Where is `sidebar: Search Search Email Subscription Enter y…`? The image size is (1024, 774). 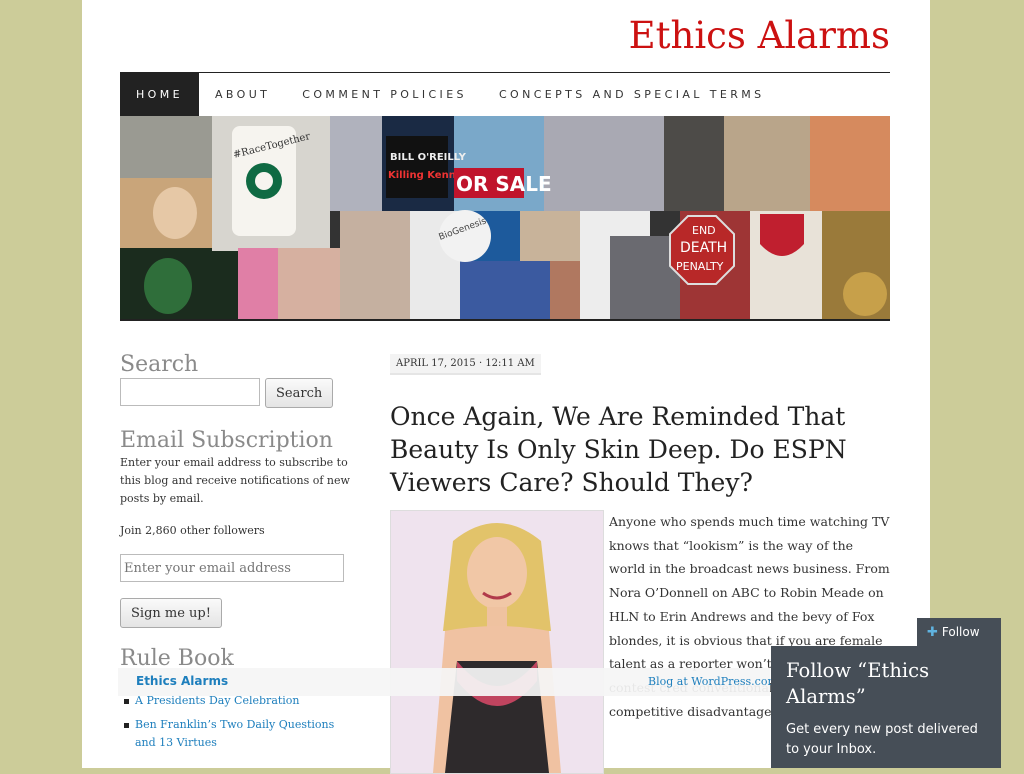
sidebar: Search Search Email Subscription Enter y… is located at coordinates (235, 555).